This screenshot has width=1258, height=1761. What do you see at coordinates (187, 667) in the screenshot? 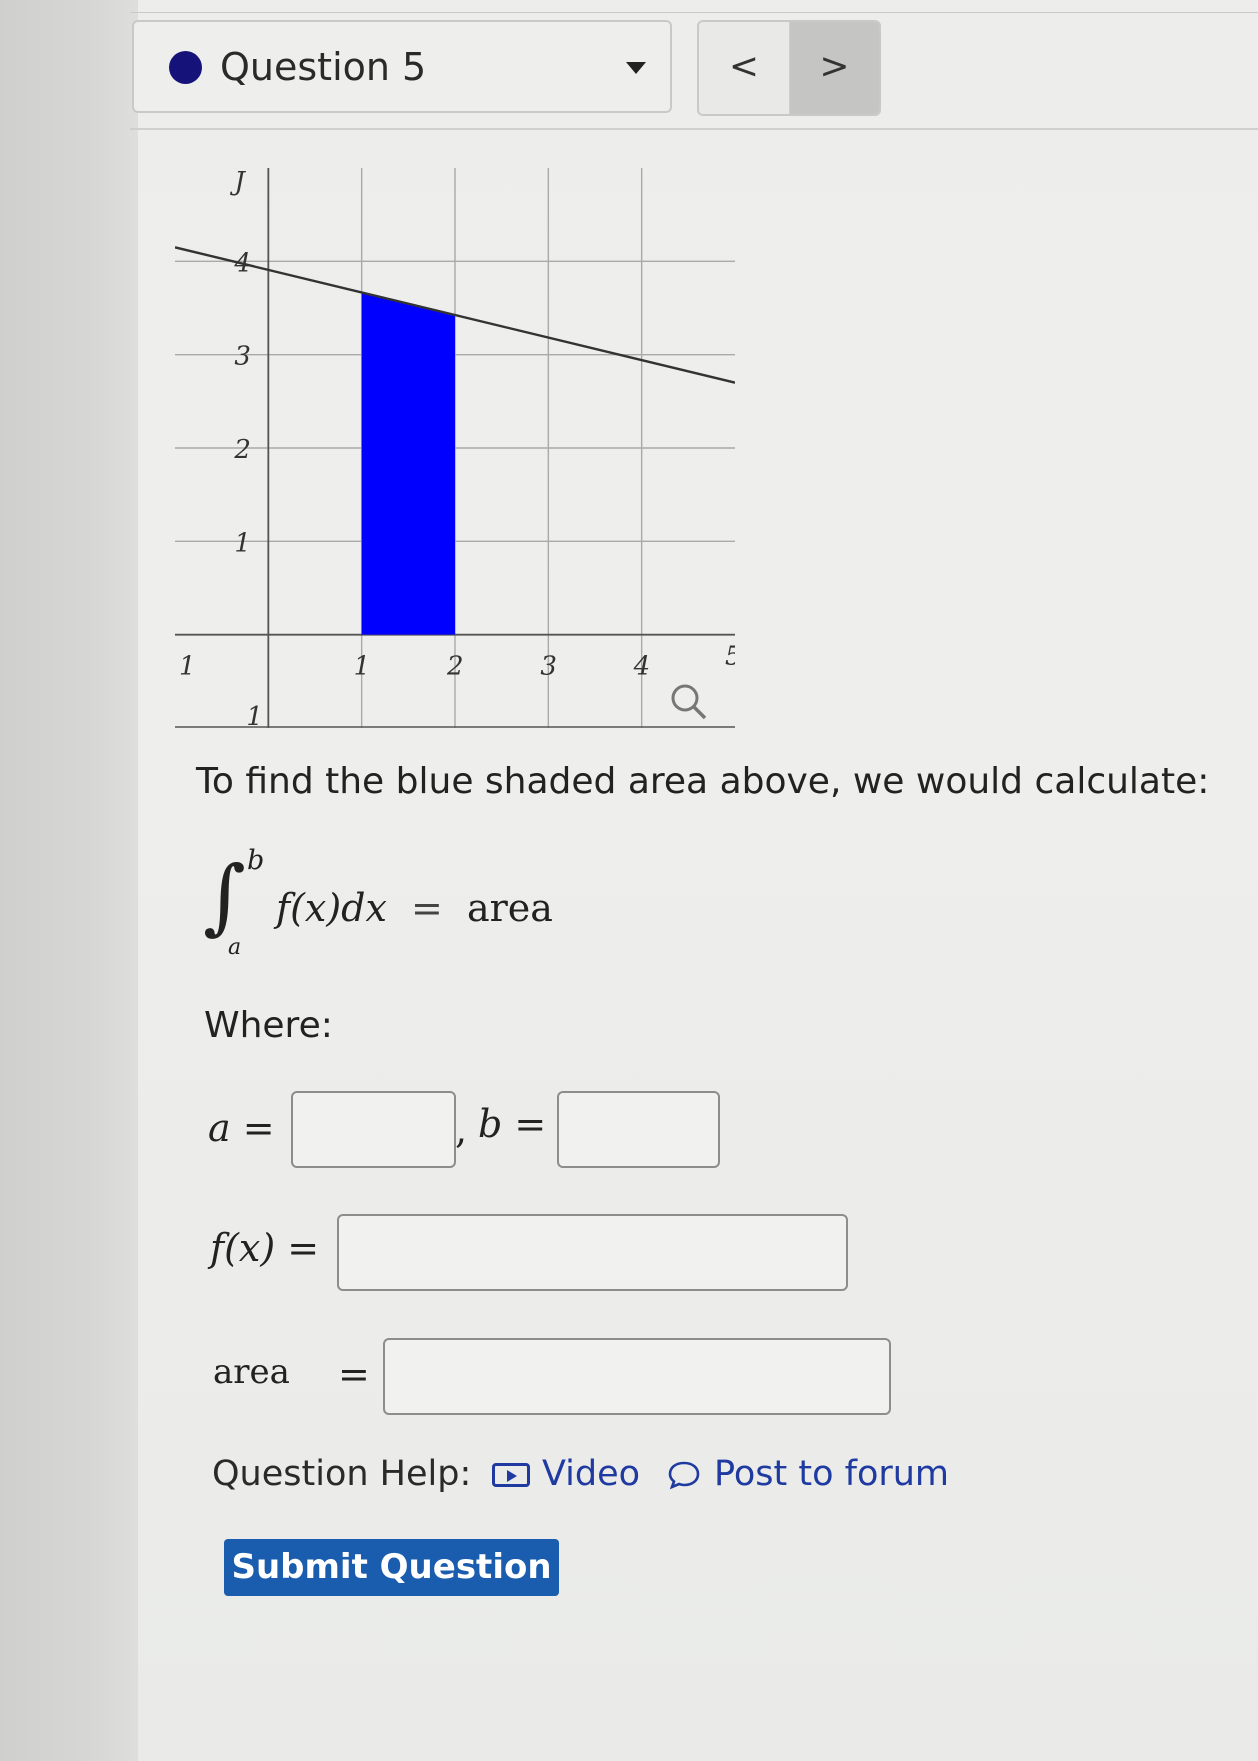
I see `x-axis-left-label: 1` at bounding box center [187, 667].